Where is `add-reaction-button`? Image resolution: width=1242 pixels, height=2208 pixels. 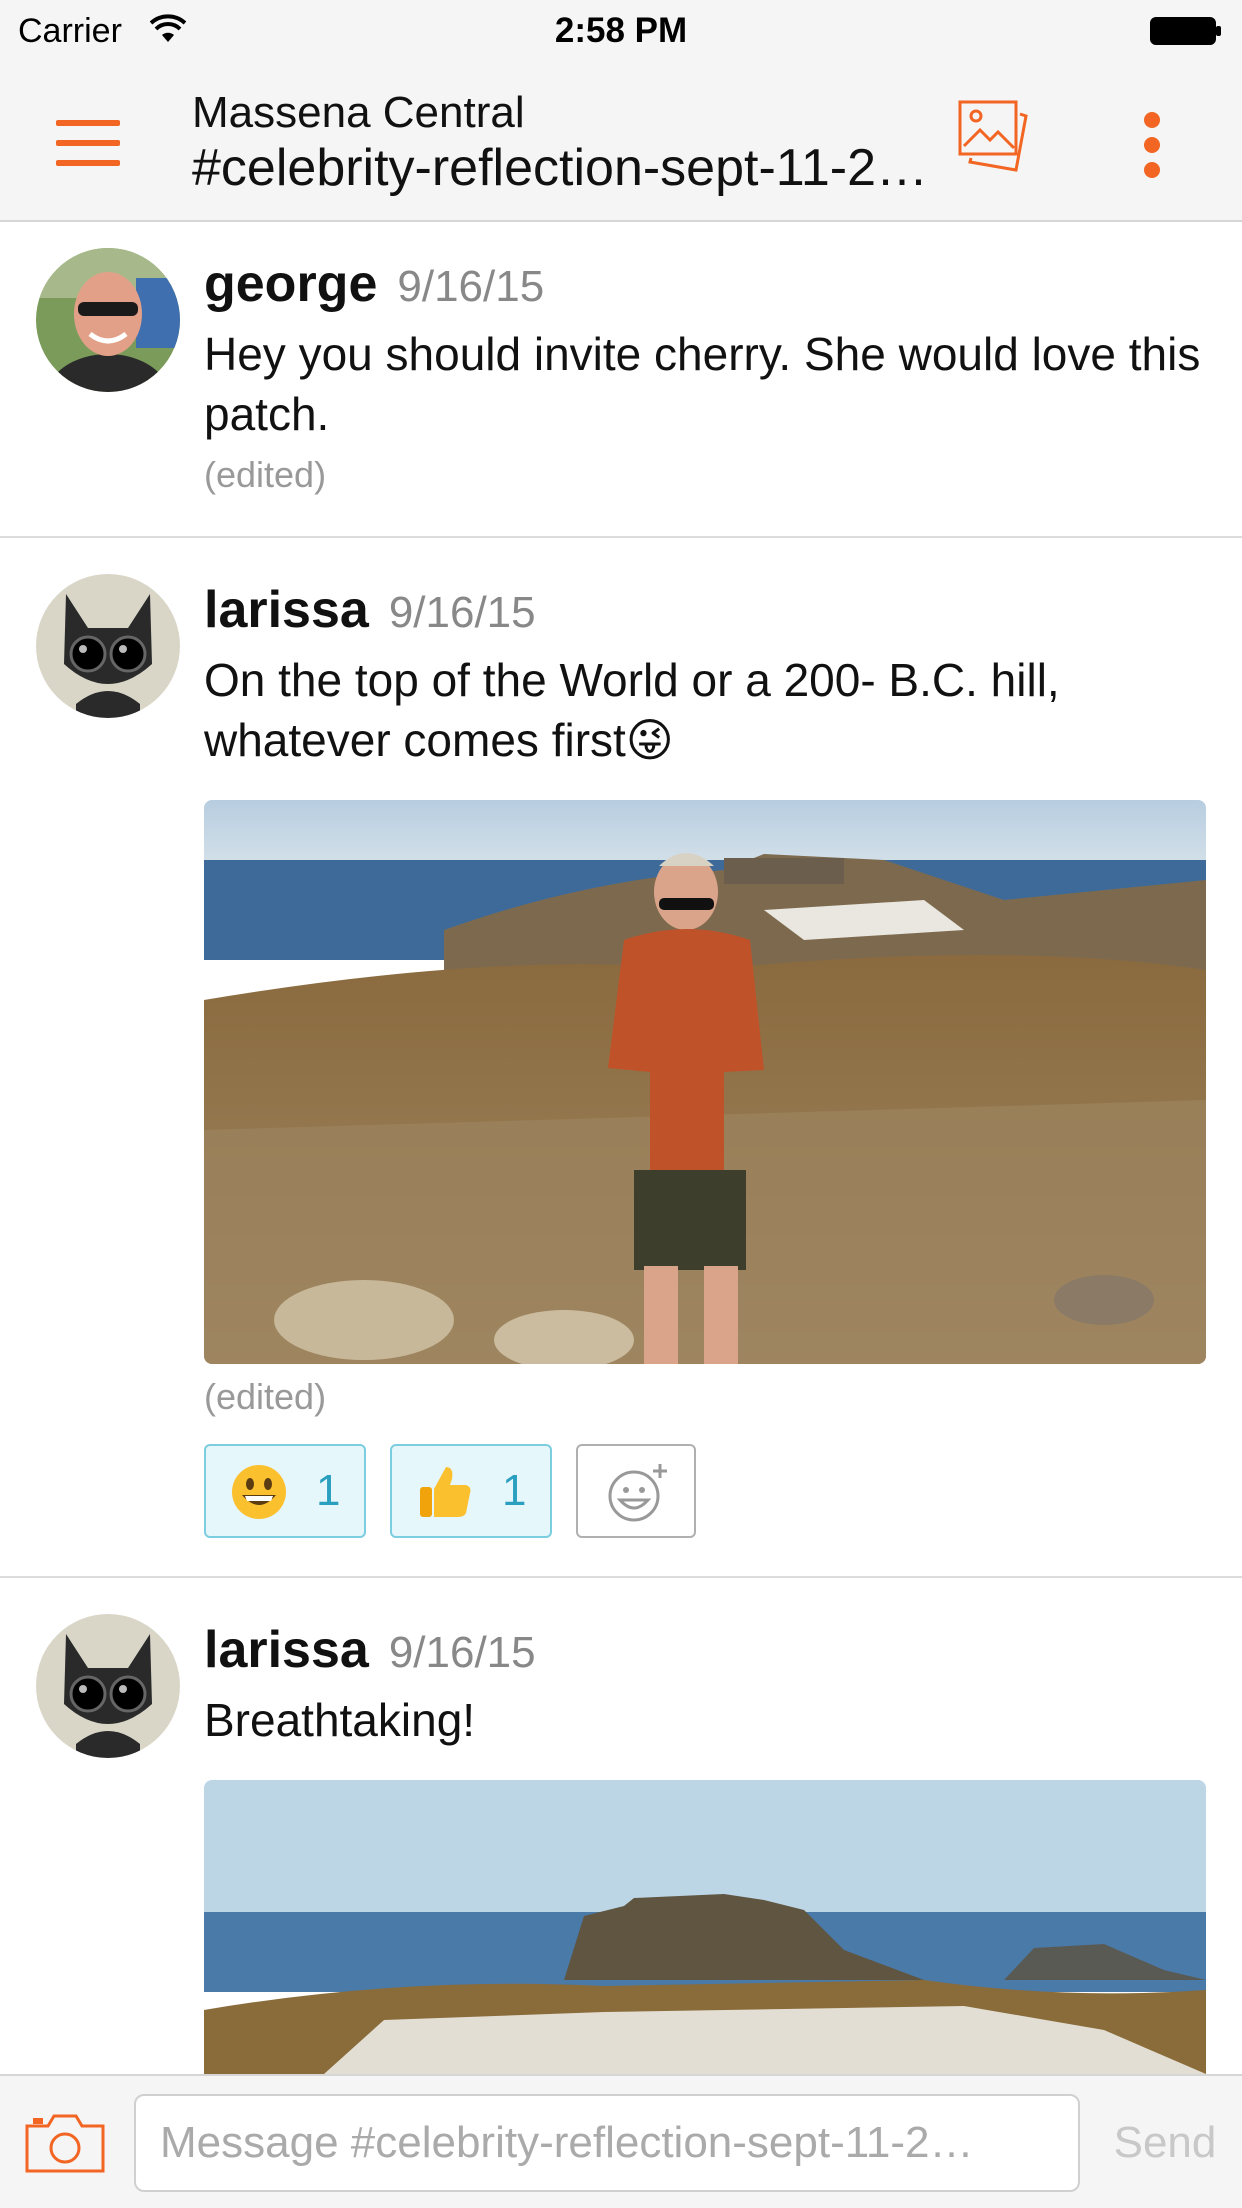 add-reaction-button is located at coordinates (636, 1491).